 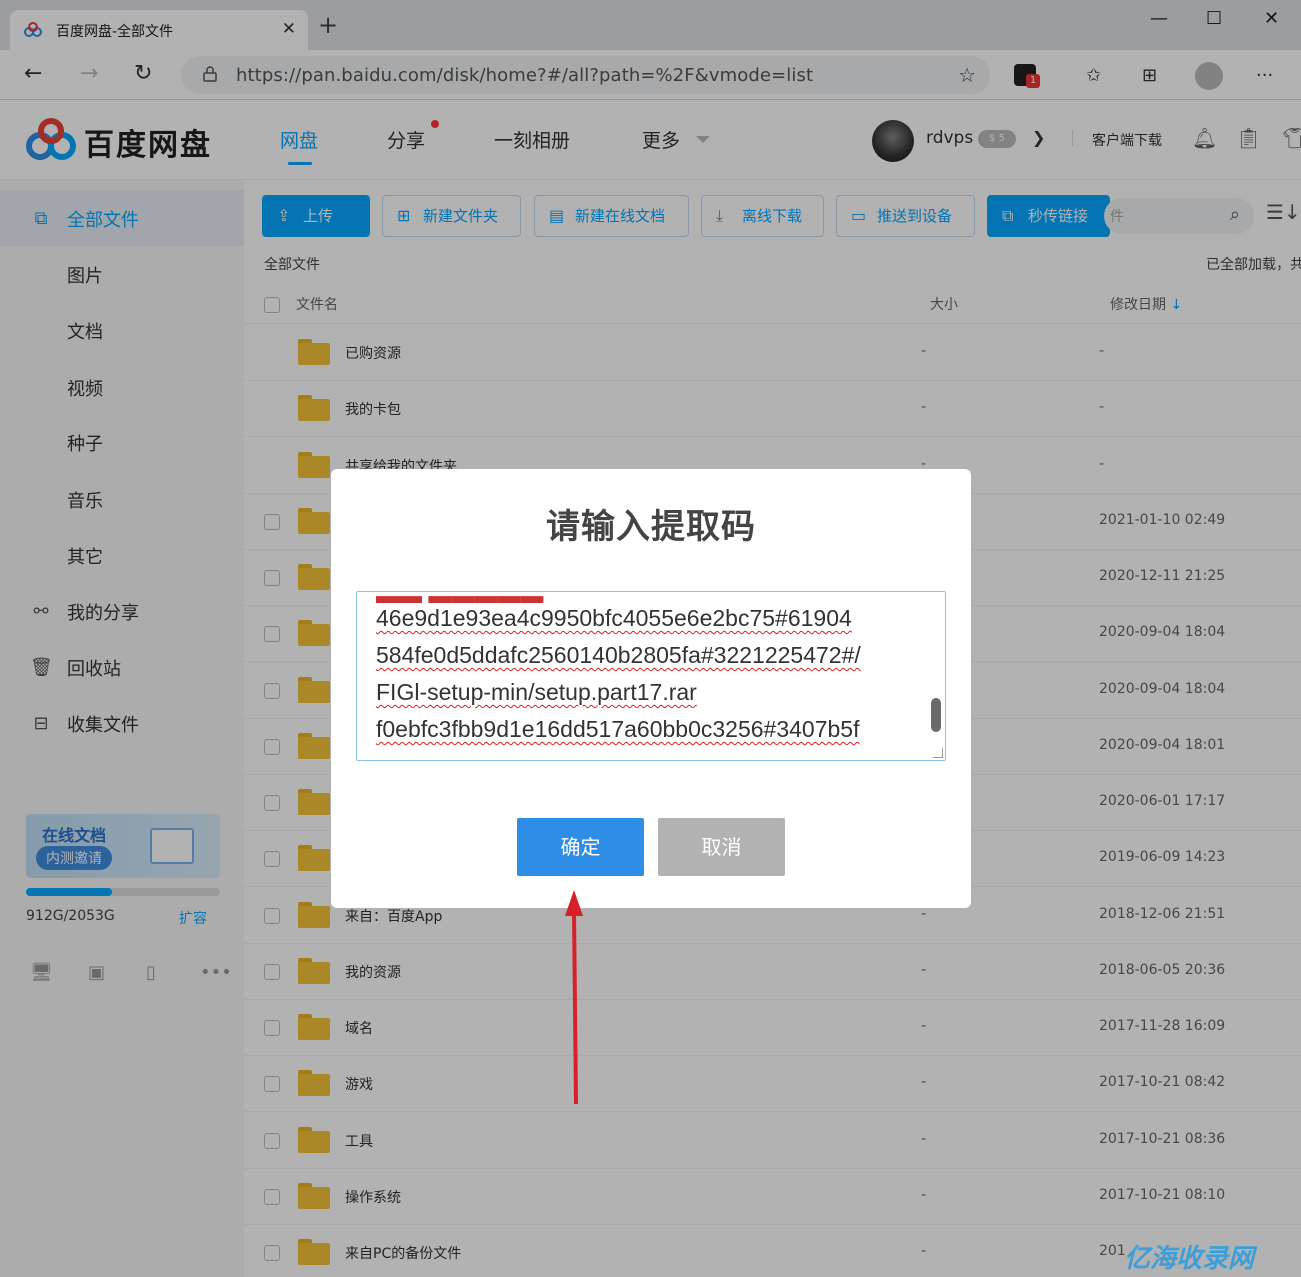 What do you see at coordinates (938, 753) in the screenshot?
I see `textarea-resize-handle` at bounding box center [938, 753].